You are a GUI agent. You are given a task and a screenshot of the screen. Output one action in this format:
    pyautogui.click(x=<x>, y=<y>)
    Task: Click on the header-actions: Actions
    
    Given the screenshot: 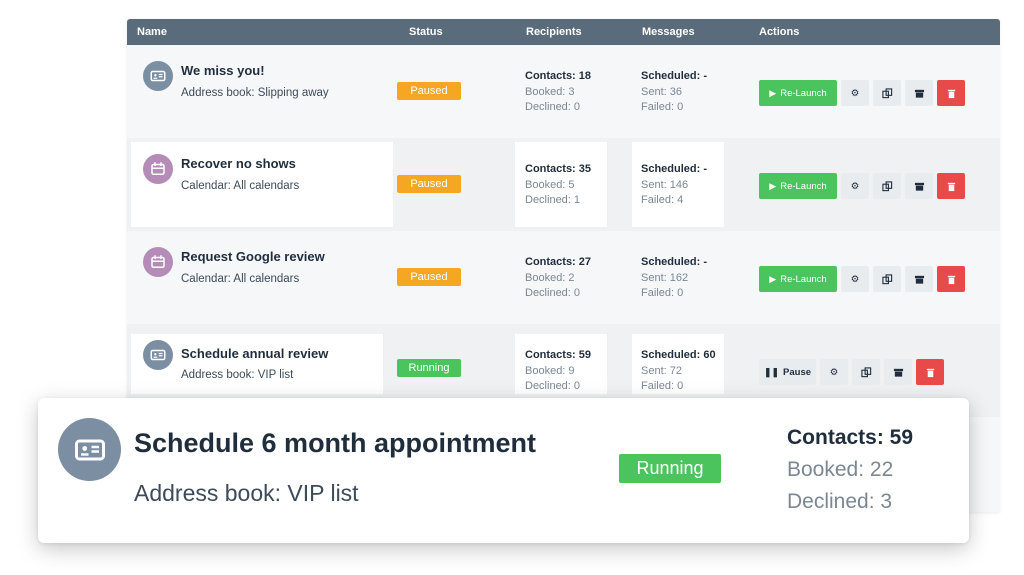 What is the action you would take?
    pyautogui.click(x=779, y=32)
    